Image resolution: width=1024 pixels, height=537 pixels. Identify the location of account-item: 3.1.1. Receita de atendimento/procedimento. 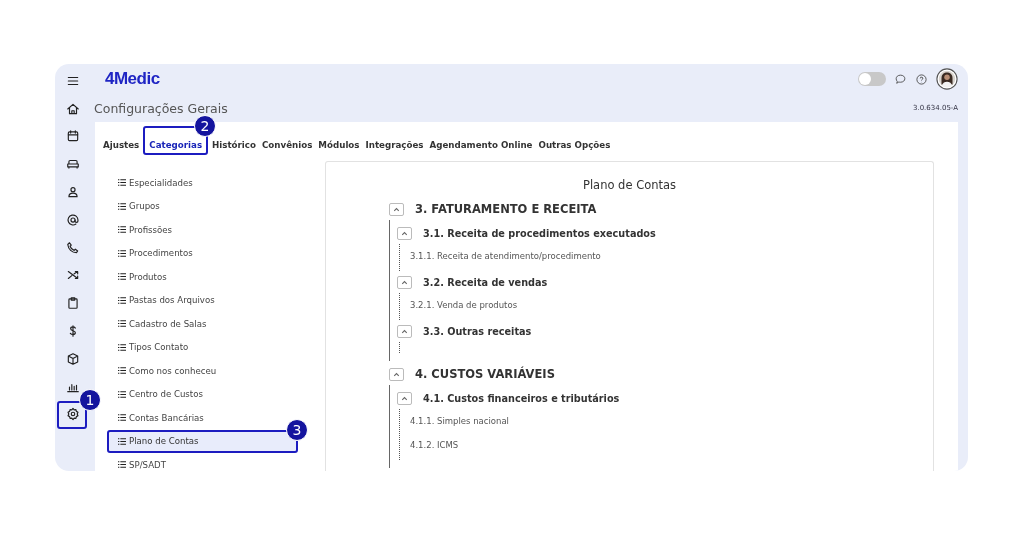
(505, 256).